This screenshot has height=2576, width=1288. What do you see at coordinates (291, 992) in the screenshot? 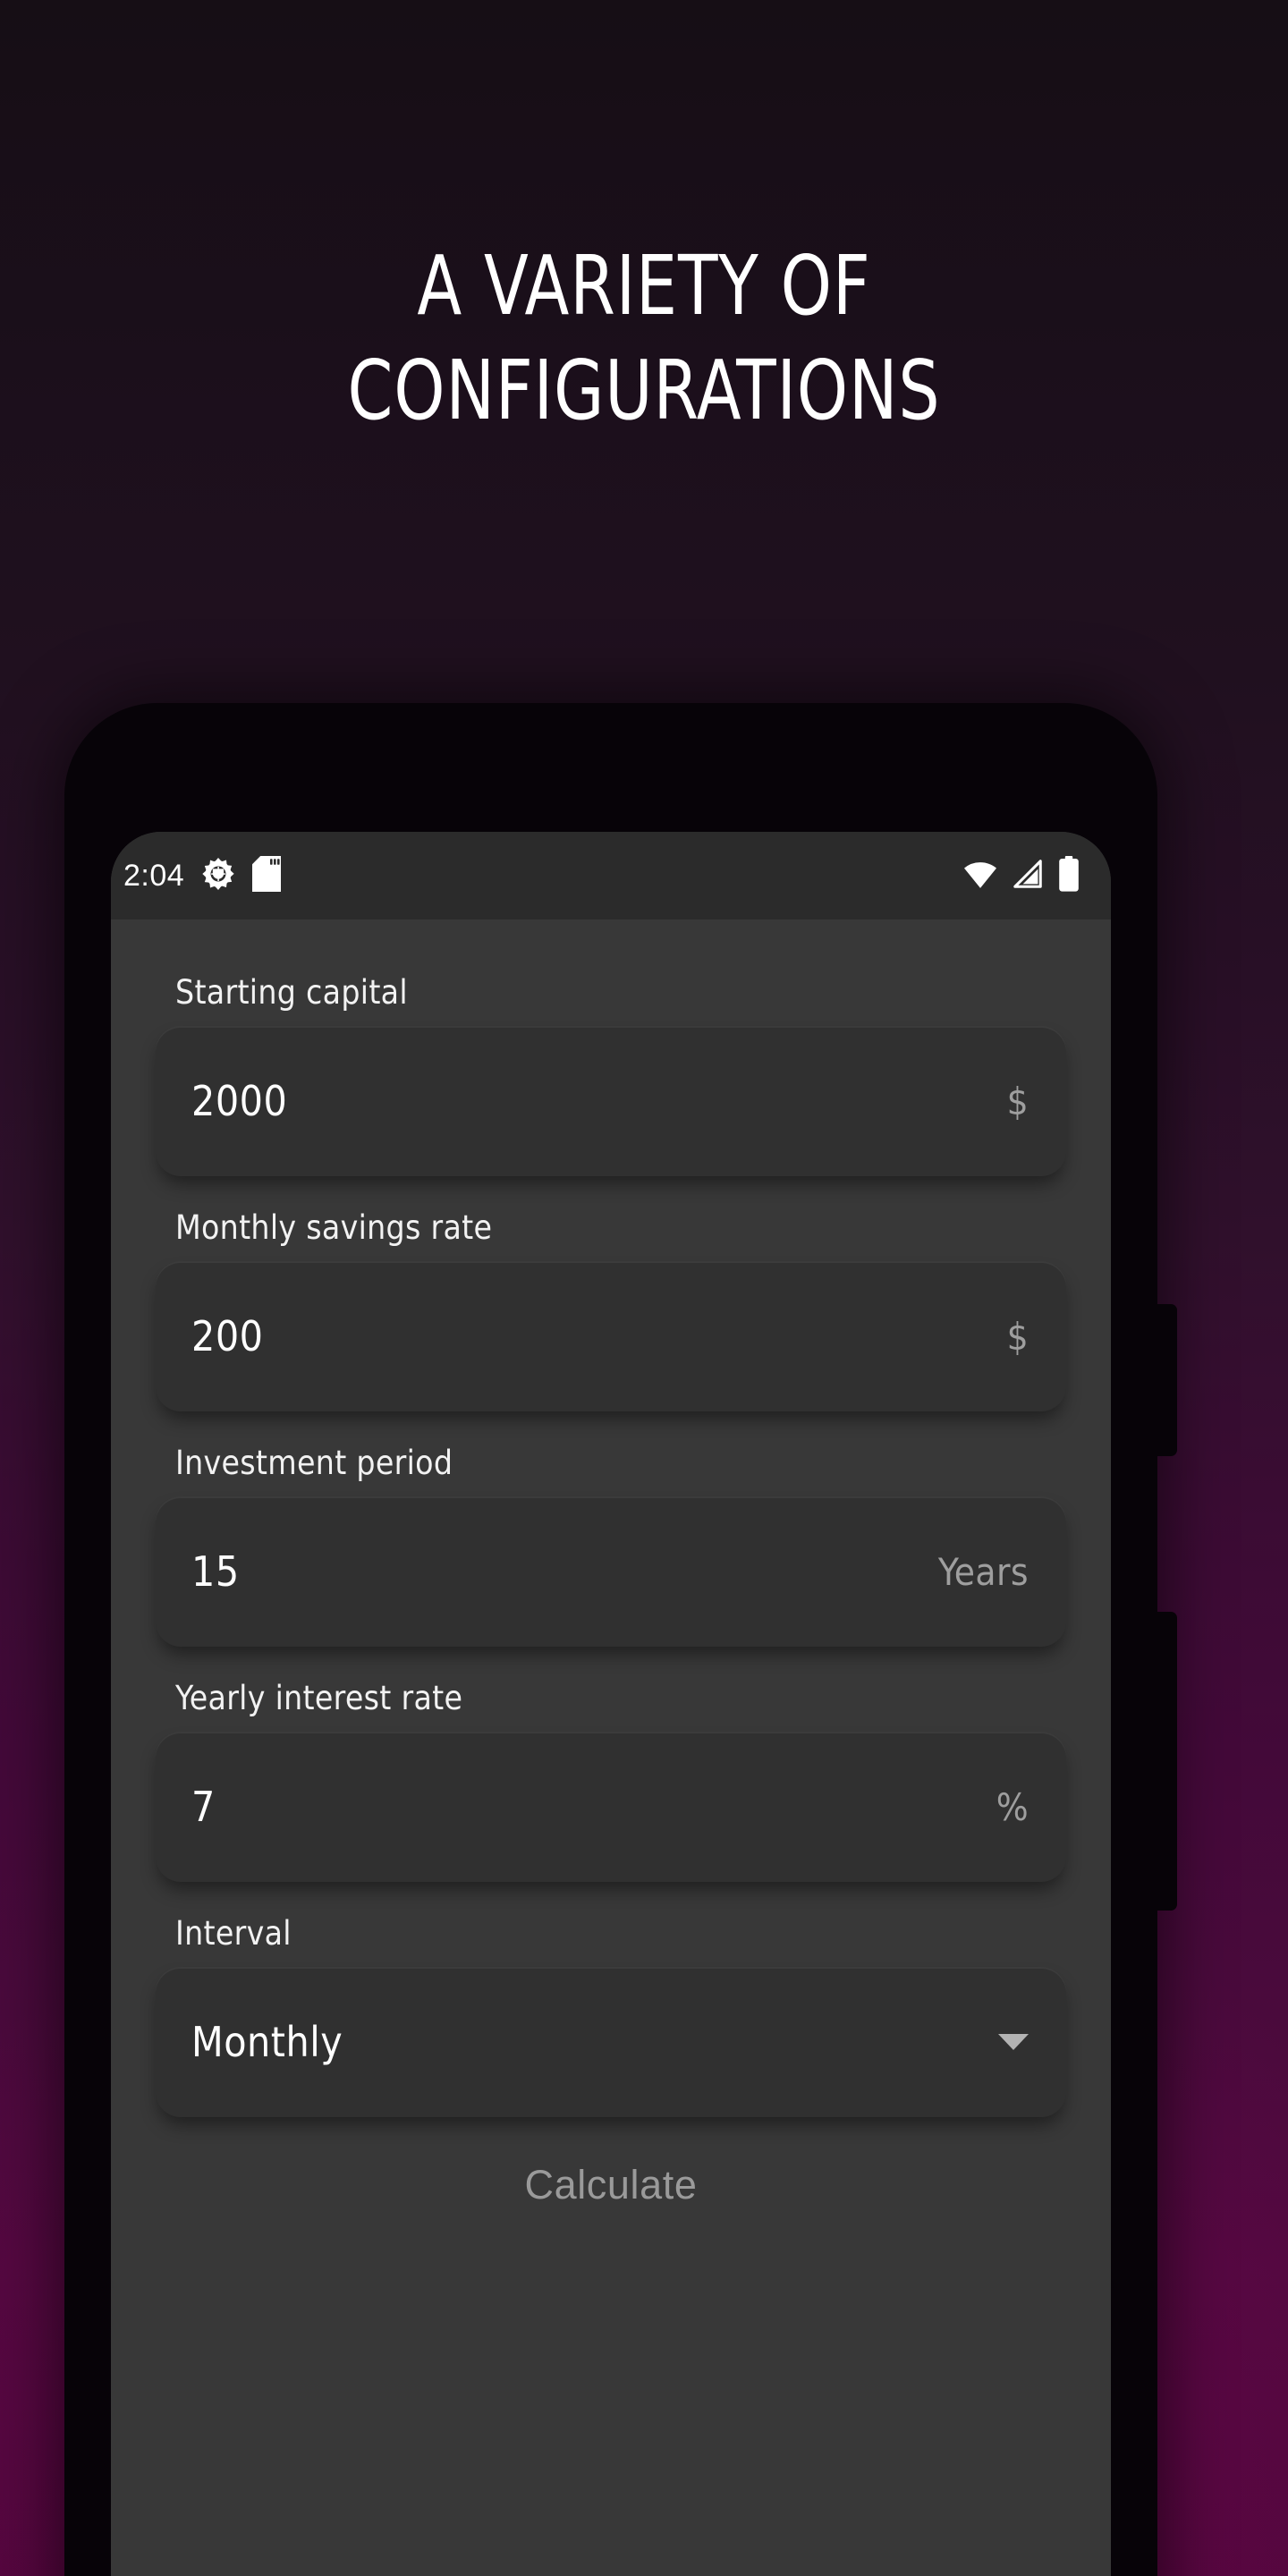
I see `label-starting-capital: Starting capital` at bounding box center [291, 992].